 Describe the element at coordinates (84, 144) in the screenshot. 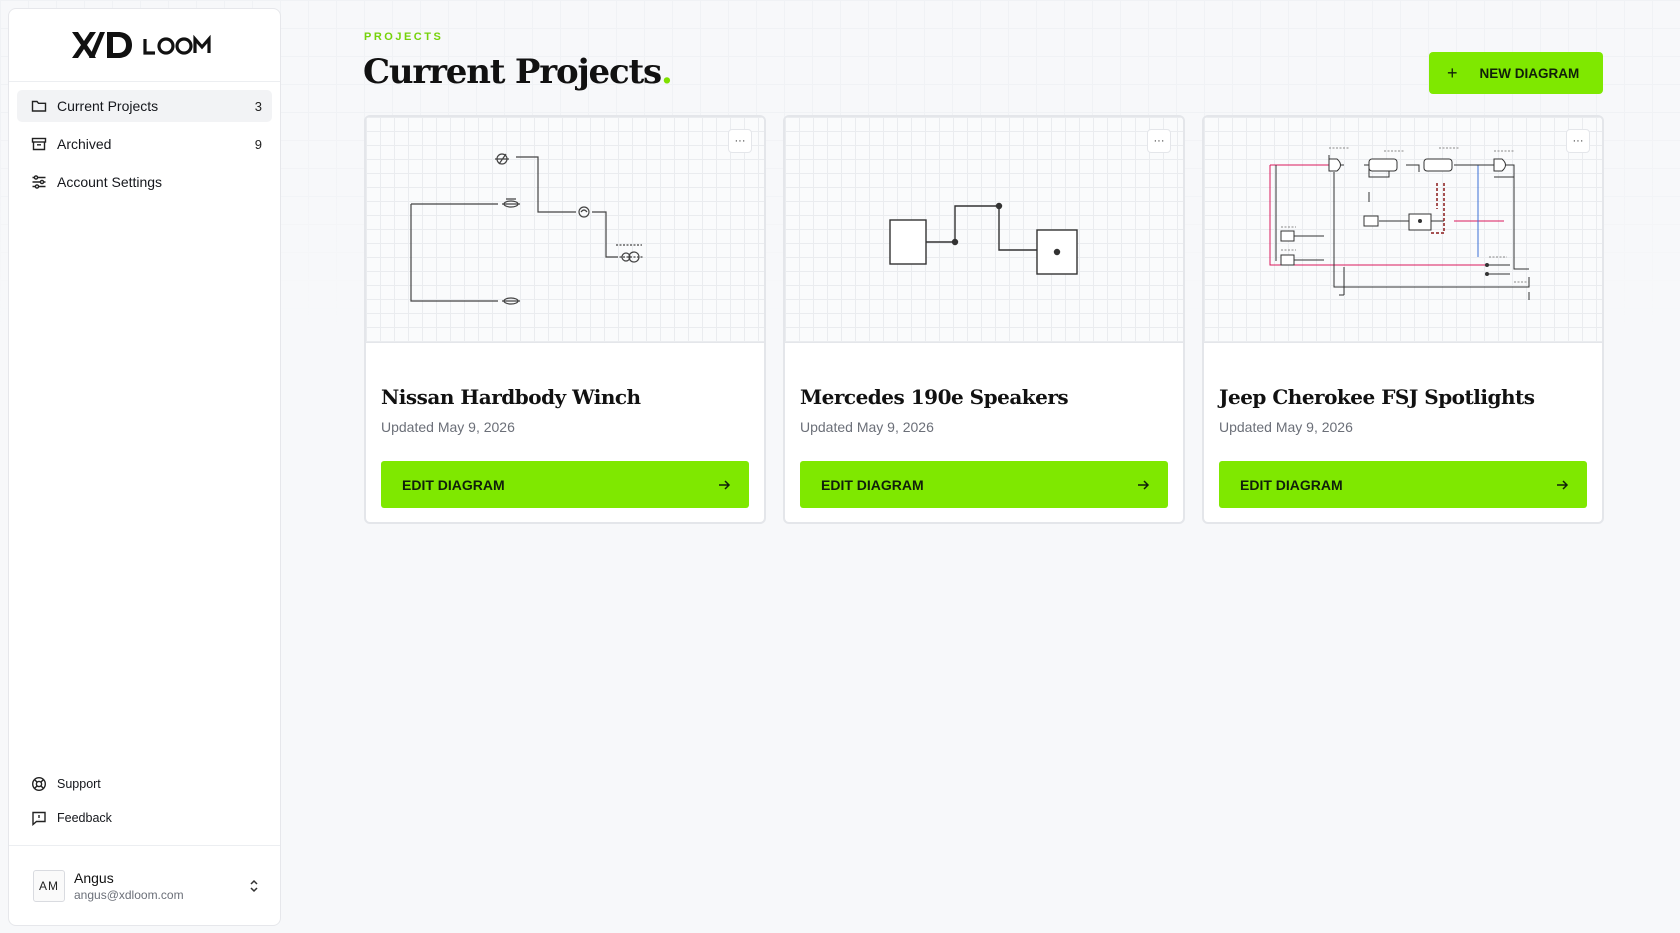

I see `sidebar-item-label: Archived` at that location.